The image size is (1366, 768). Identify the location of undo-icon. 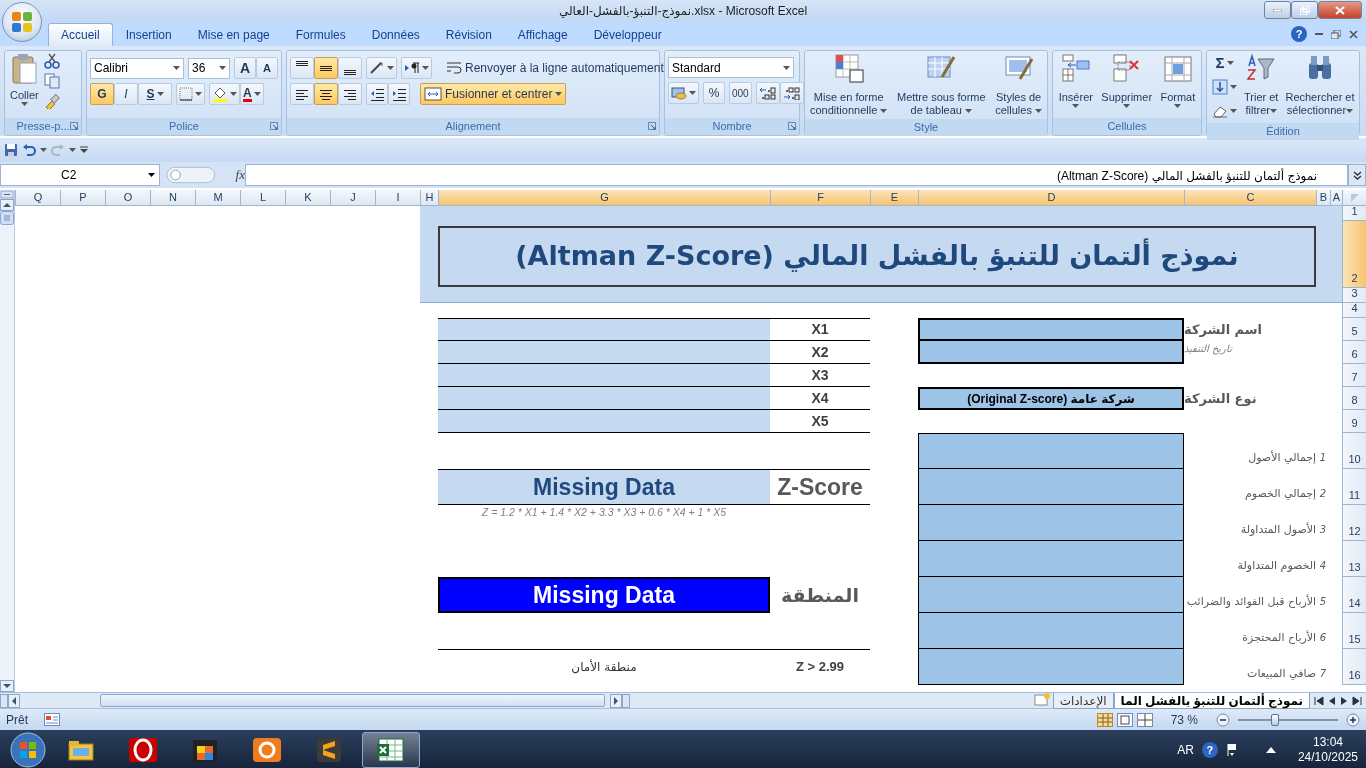
(29, 150).